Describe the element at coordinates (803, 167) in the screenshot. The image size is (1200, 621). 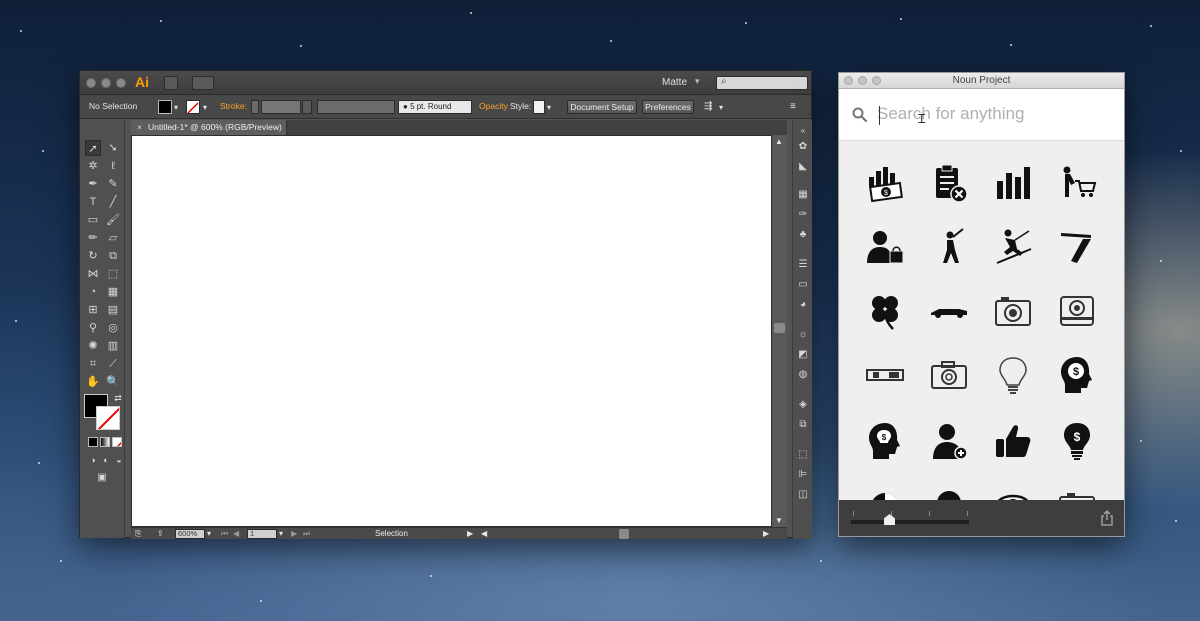
I see `color-icon: ◣` at that location.